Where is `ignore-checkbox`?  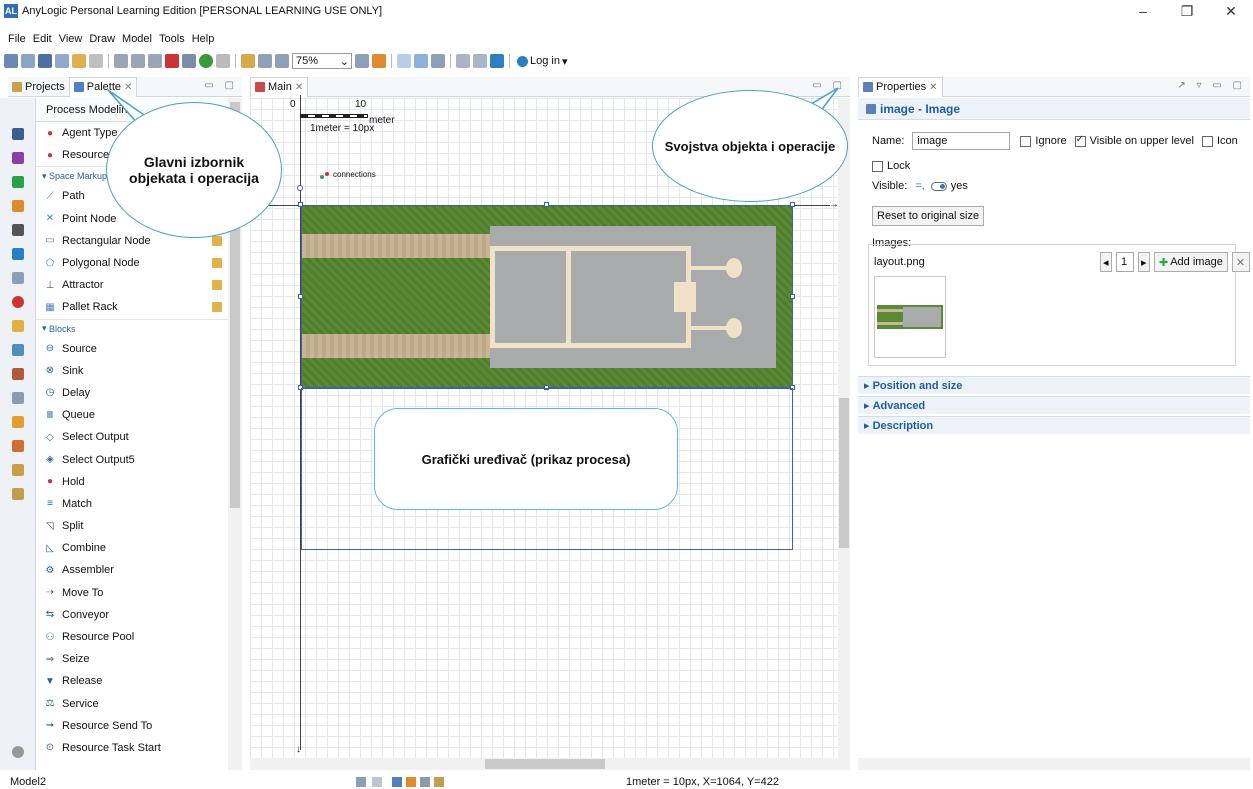
ignore-checkbox is located at coordinates (1026, 141).